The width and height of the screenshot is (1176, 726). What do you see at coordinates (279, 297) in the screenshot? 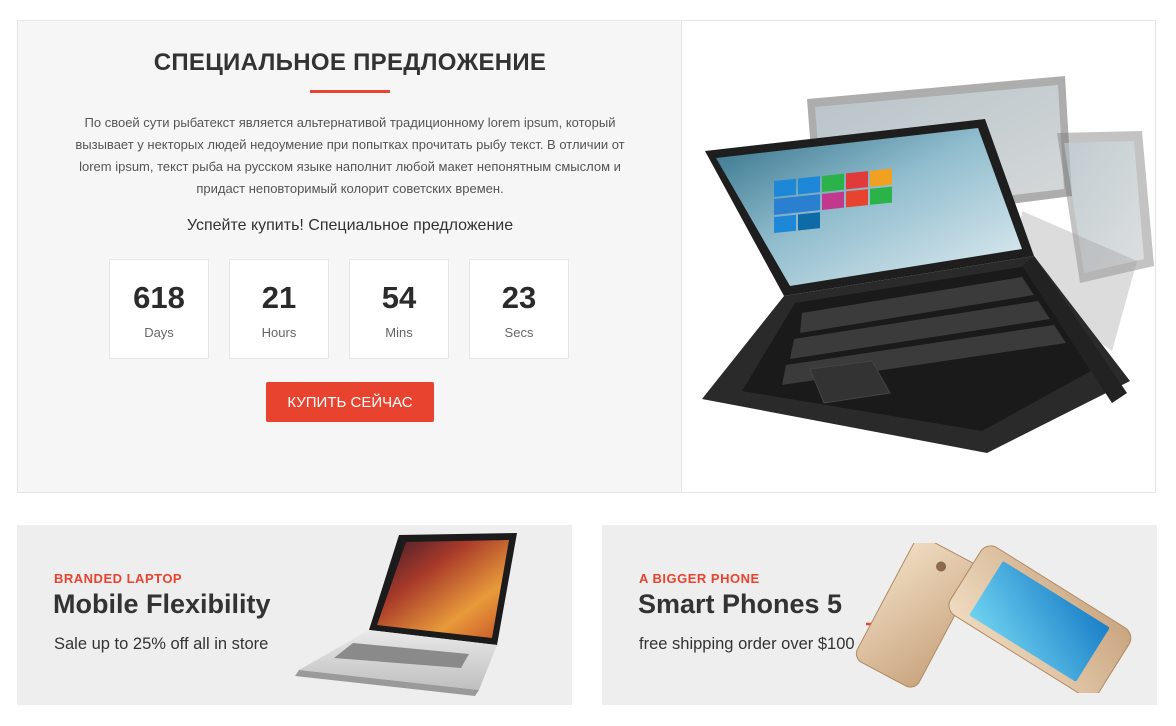
I see `countdown-value: 21` at bounding box center [279, 297].